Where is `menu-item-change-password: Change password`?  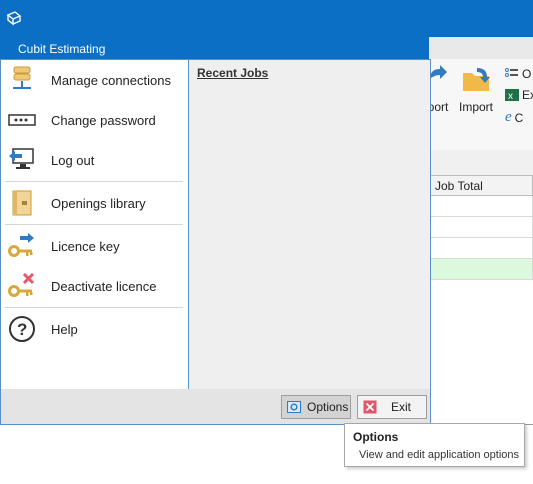
menu-item-change-password: Change password is located at coordinates (94, 120).